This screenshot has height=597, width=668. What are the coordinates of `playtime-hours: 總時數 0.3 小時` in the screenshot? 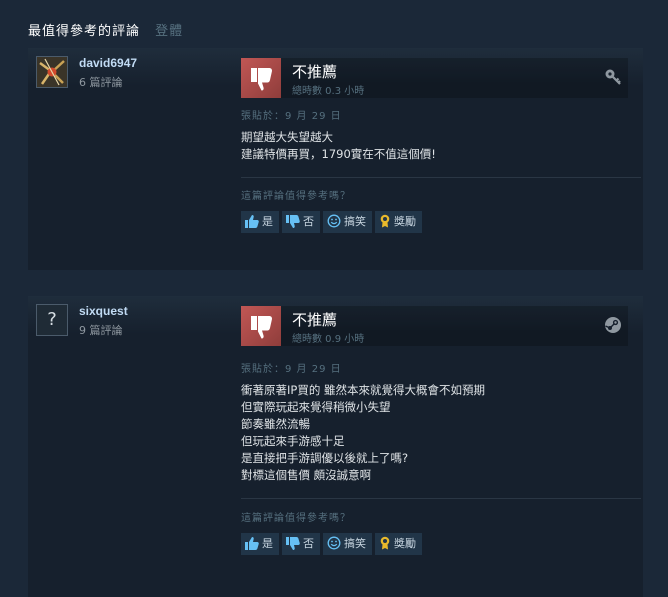 It's located at (328, 91).